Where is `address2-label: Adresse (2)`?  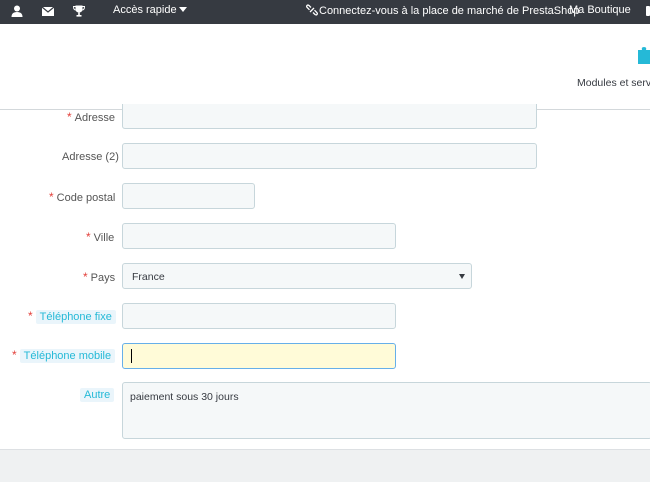
address2-label: Adresse (2) is located at coordinates (90, 157).